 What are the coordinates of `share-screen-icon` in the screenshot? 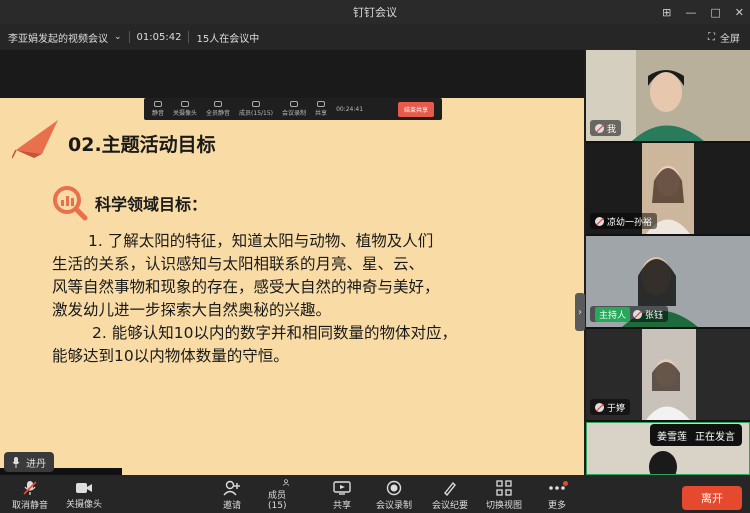 It's located at (342, 487).